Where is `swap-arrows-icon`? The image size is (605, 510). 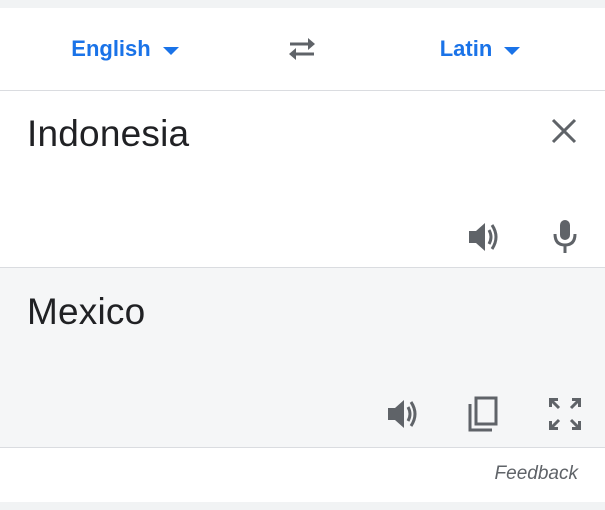
swap-arrows-icon is located at coordinates (302, 49).